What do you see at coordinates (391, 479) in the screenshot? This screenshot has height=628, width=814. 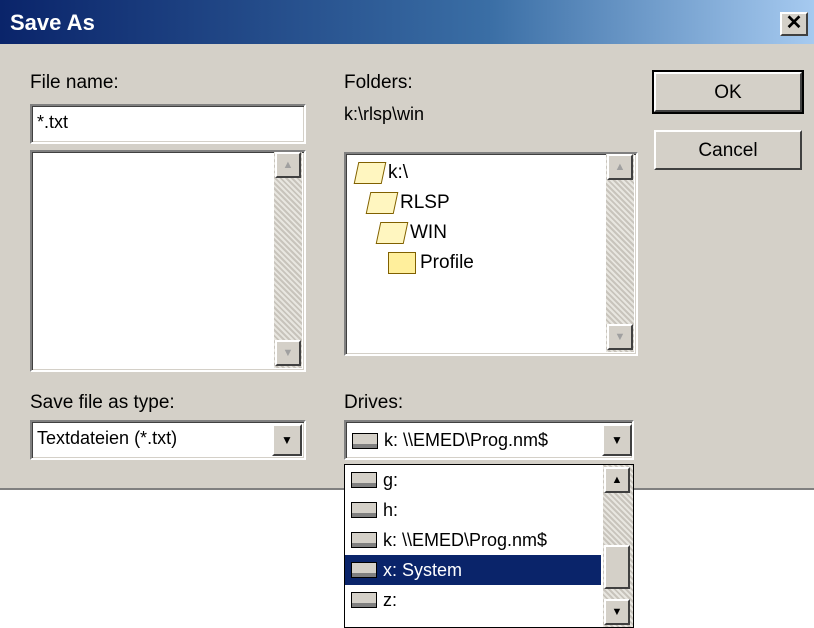 I see `drive-option-label: g:` at bounding box center [391, 479].